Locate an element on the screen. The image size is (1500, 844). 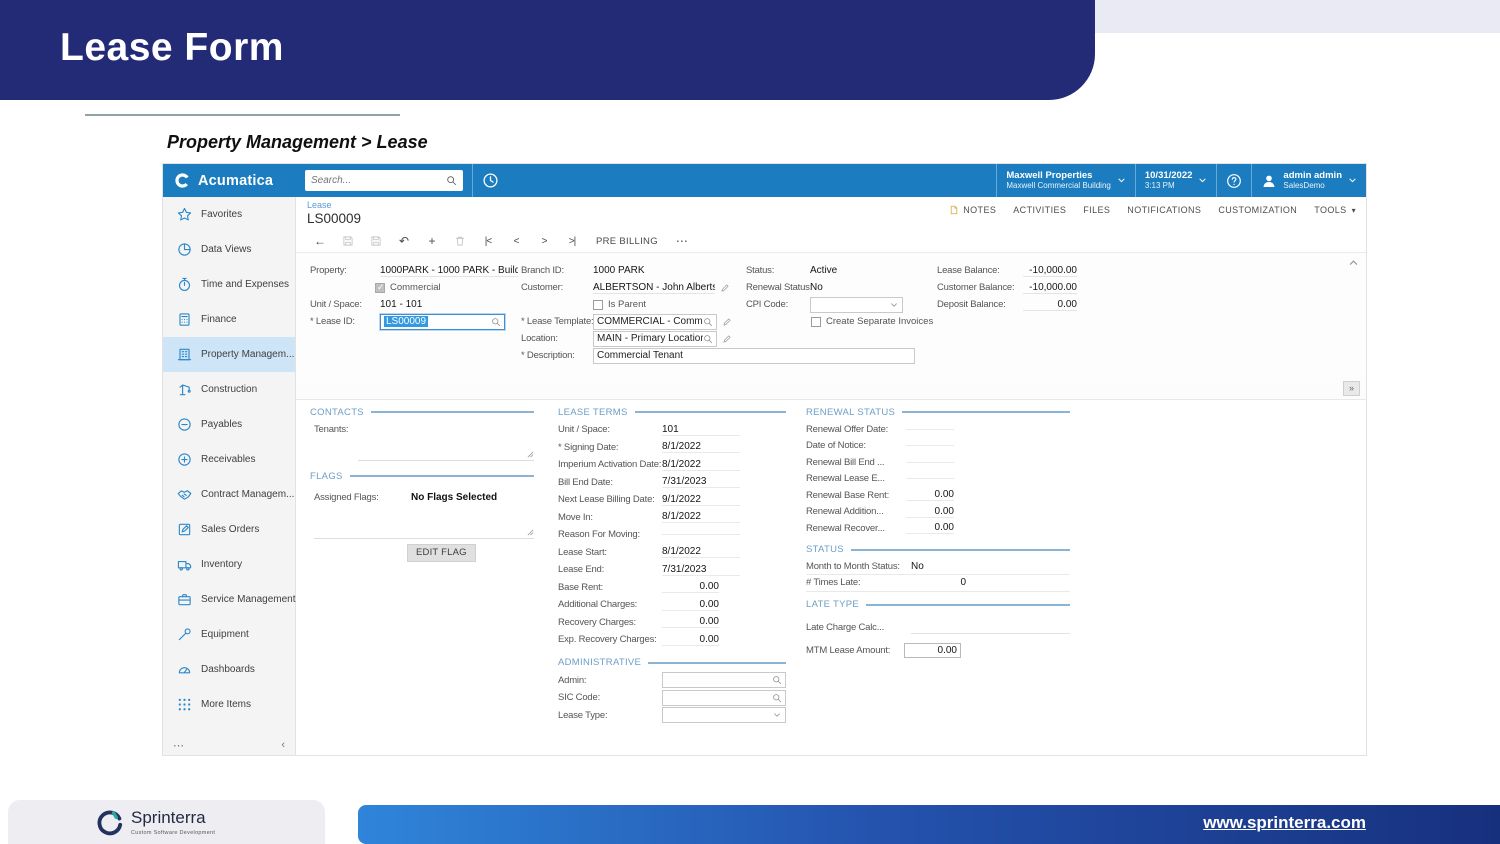
sidebar-item: Construction is located at coordinates (229, 389).